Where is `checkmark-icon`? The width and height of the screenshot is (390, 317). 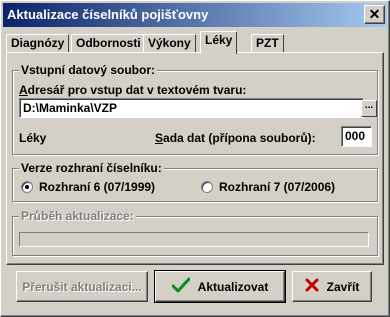 checkmark-icon is located at coordinates (181, 286).